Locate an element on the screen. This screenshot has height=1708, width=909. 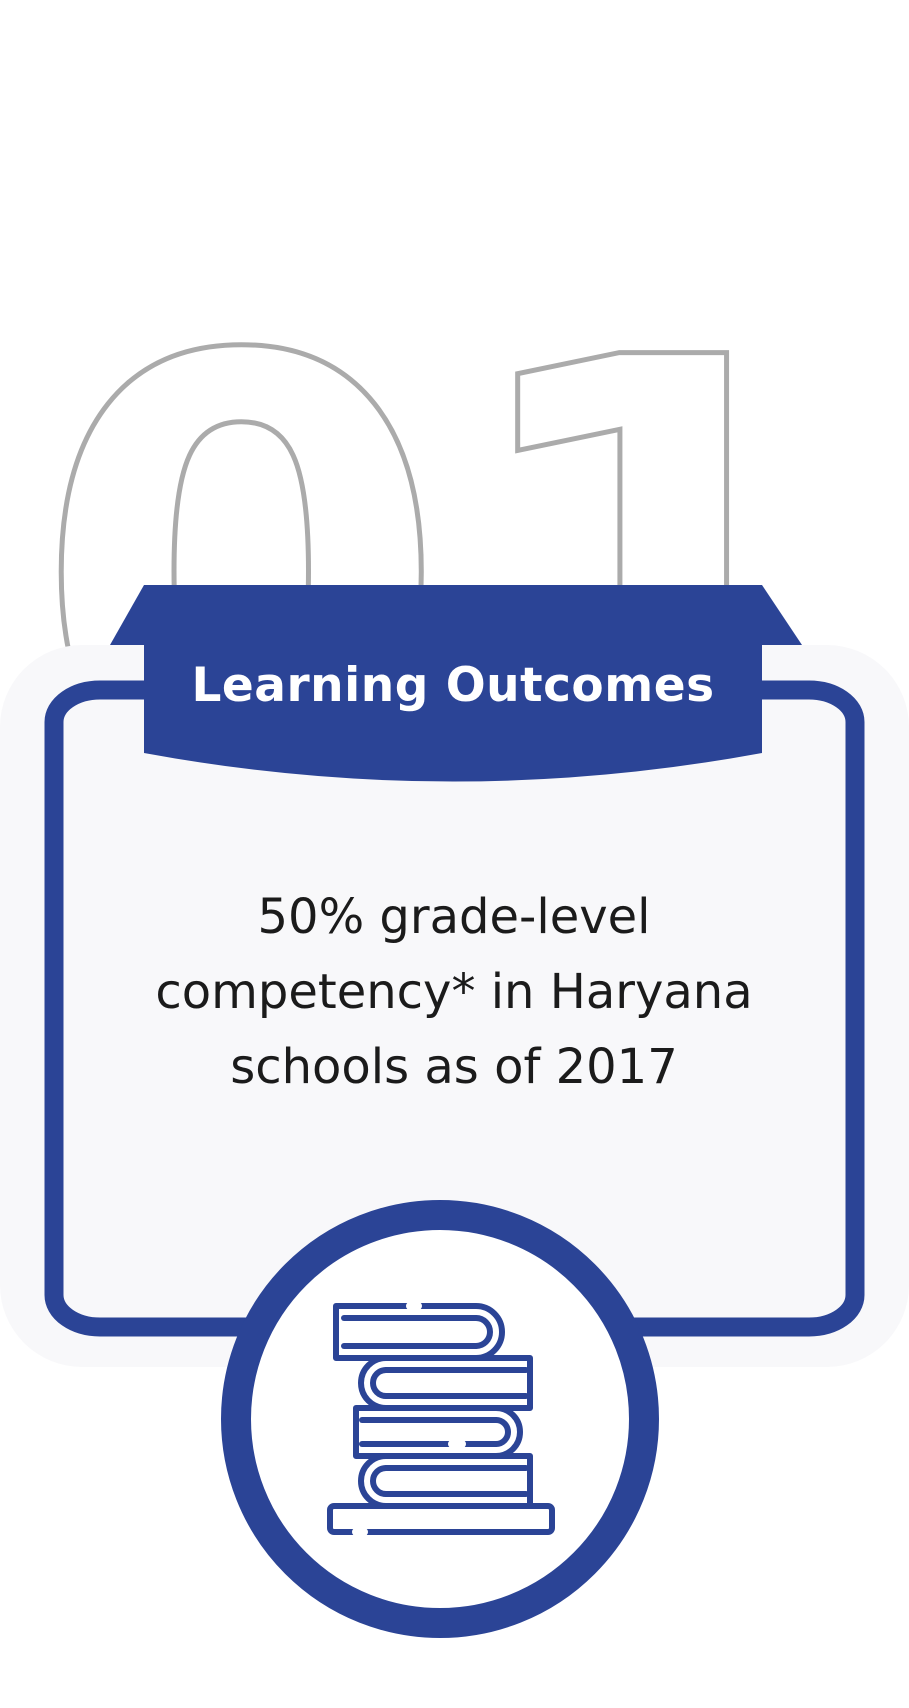
description-line: competency* in Haryana is located at coordinates (454, 992).